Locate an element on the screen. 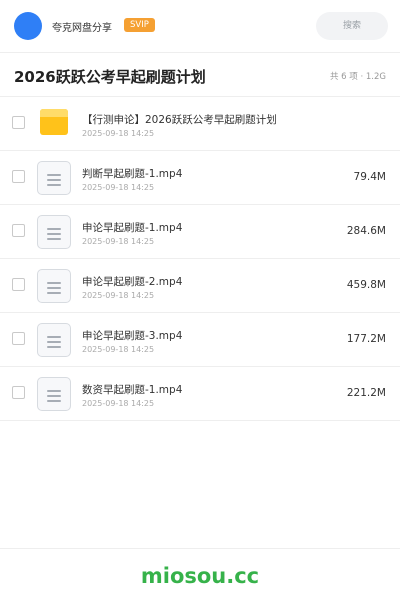 Image resolution: width=400 pixels, height=600 pixels. file-name: 申论早起刷题-3.mp4 is located at coordinates (132, 336).